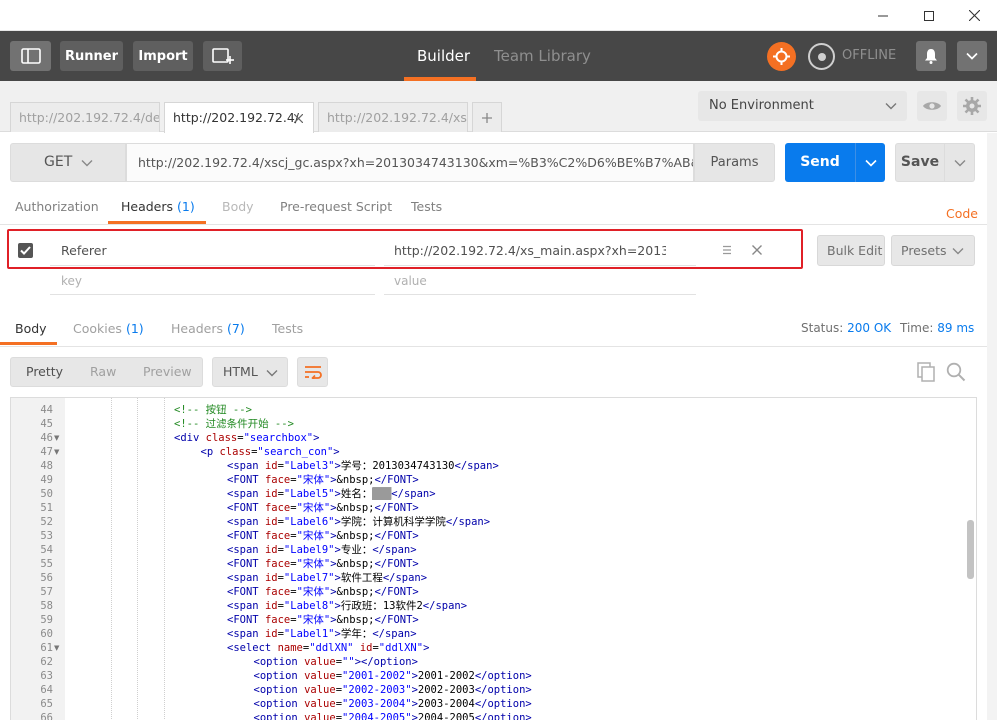 Image resolution: width=997 pixels, height=720 pixels. I want to click on method-select: GET, so click(68, 162).